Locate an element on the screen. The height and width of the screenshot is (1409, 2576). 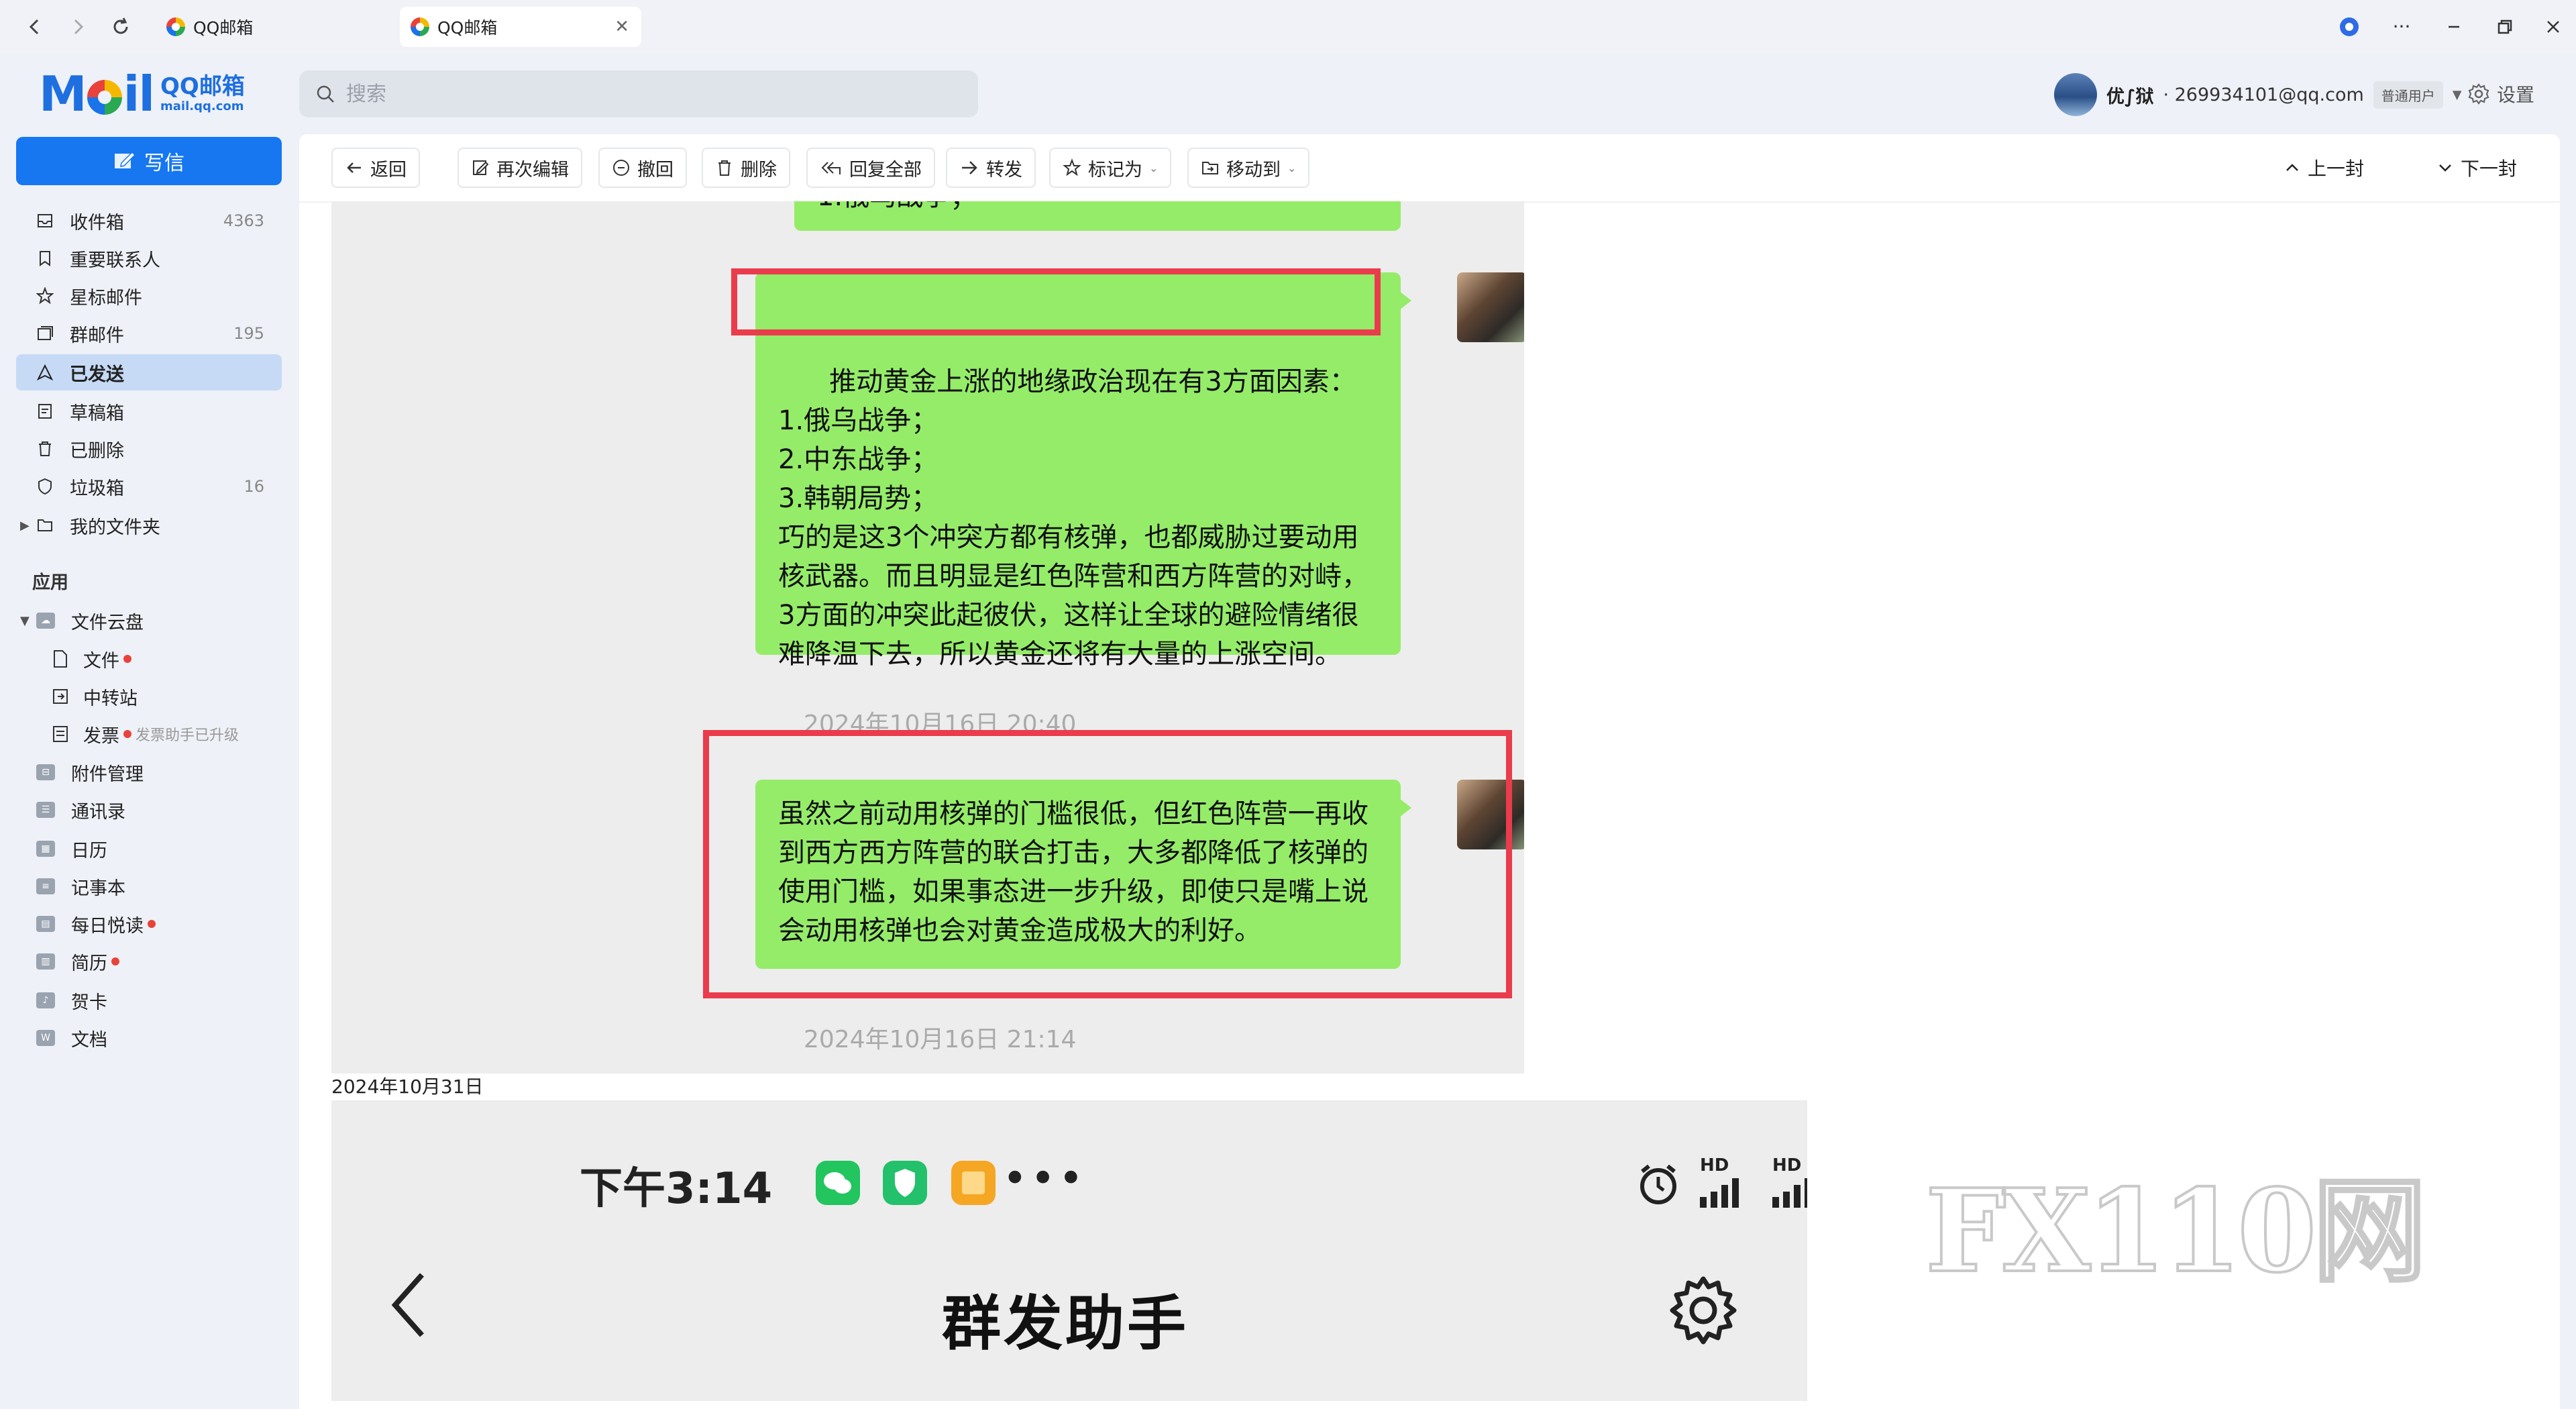
transfer-icon is located at coordinates (60, 696).